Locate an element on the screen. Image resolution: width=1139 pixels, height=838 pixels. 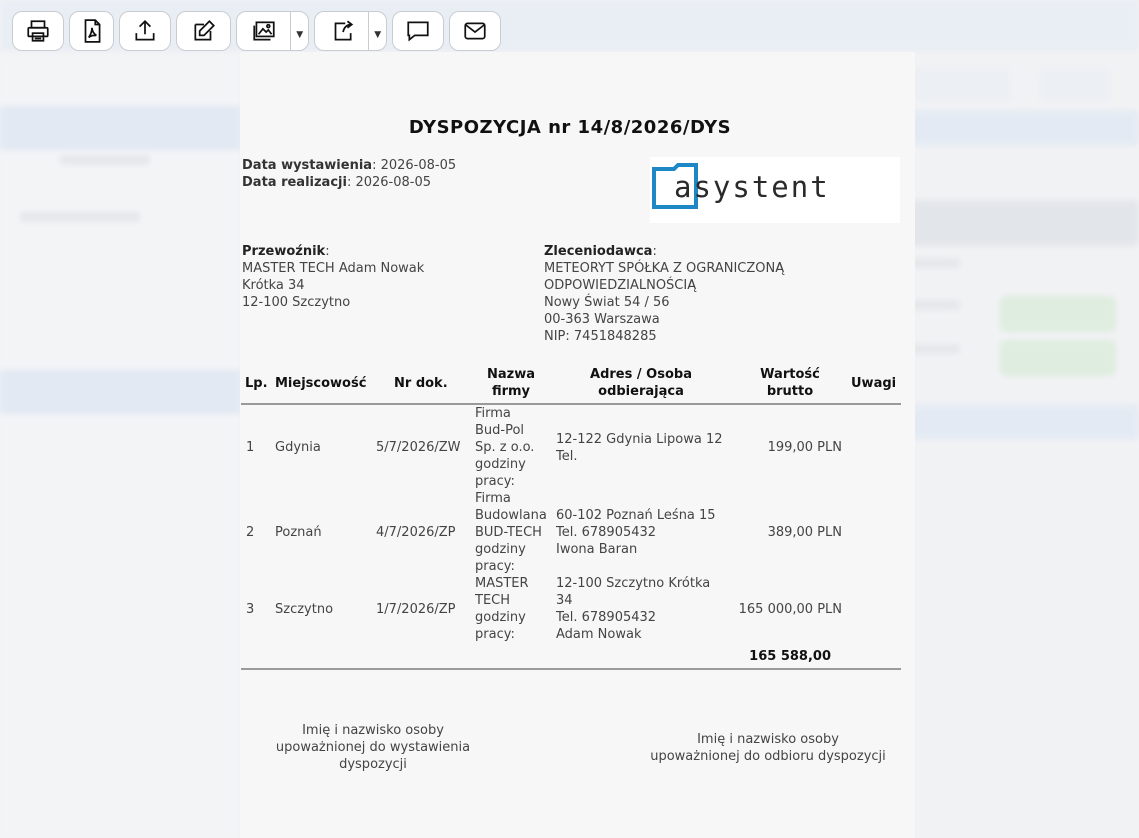
row-lp: 1 is located at coordinates (250, 447).